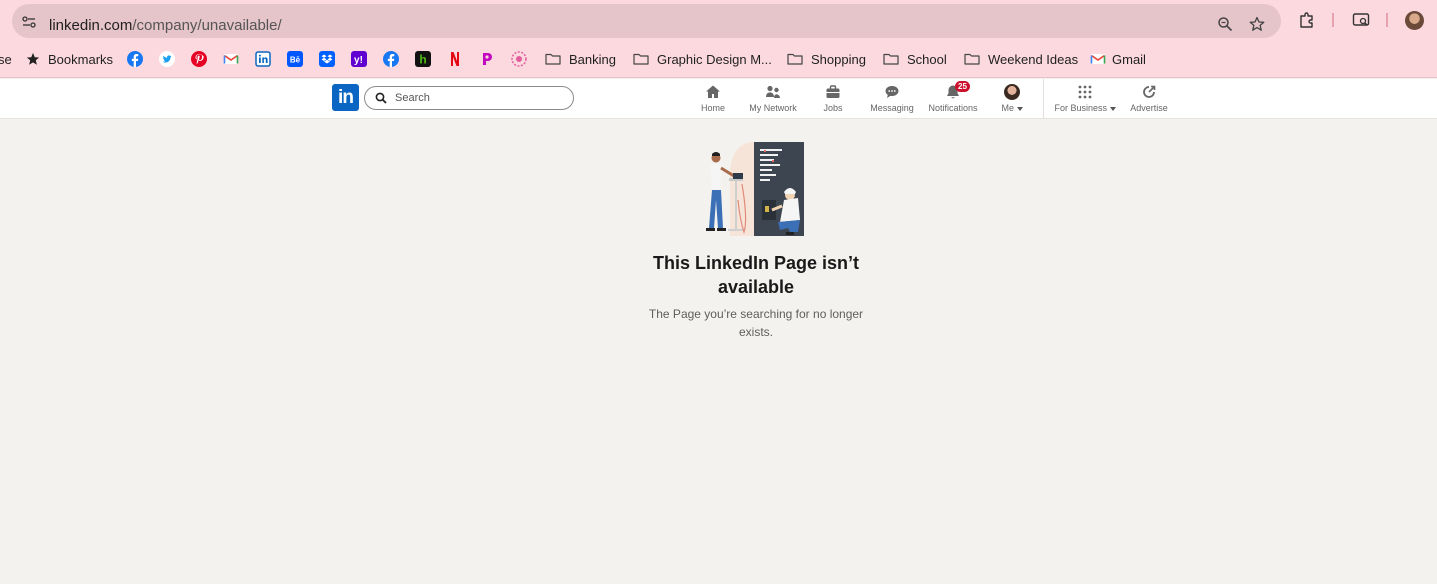 The image size is (1437, 584). I want to click on nav-notifications: 25 Notifications, so click(953, 99).